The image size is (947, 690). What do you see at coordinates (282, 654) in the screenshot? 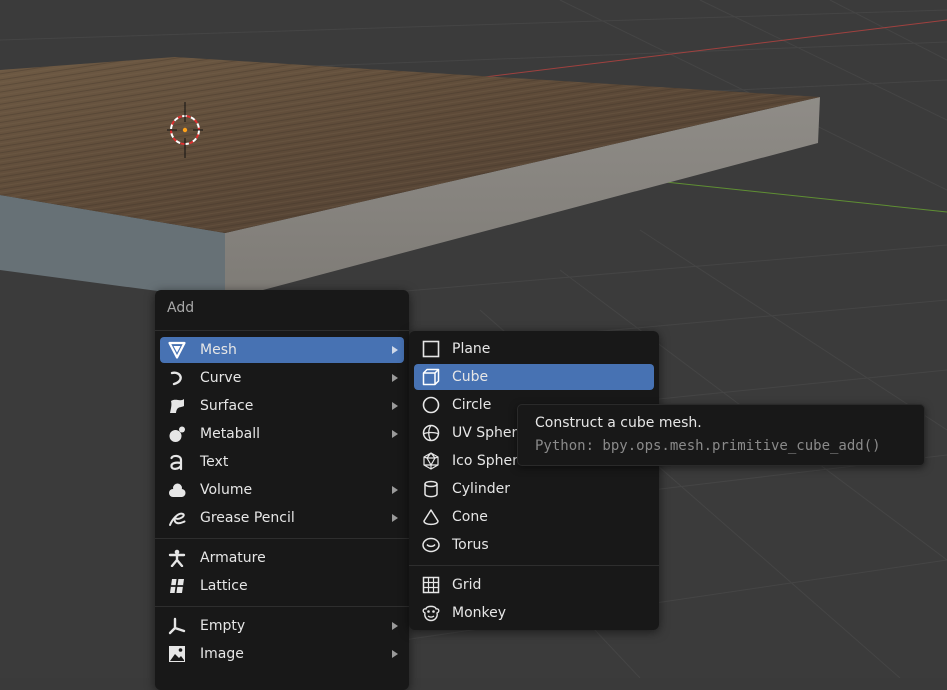
I see `menu-item-image: Image` at bounding box center [282, 654].